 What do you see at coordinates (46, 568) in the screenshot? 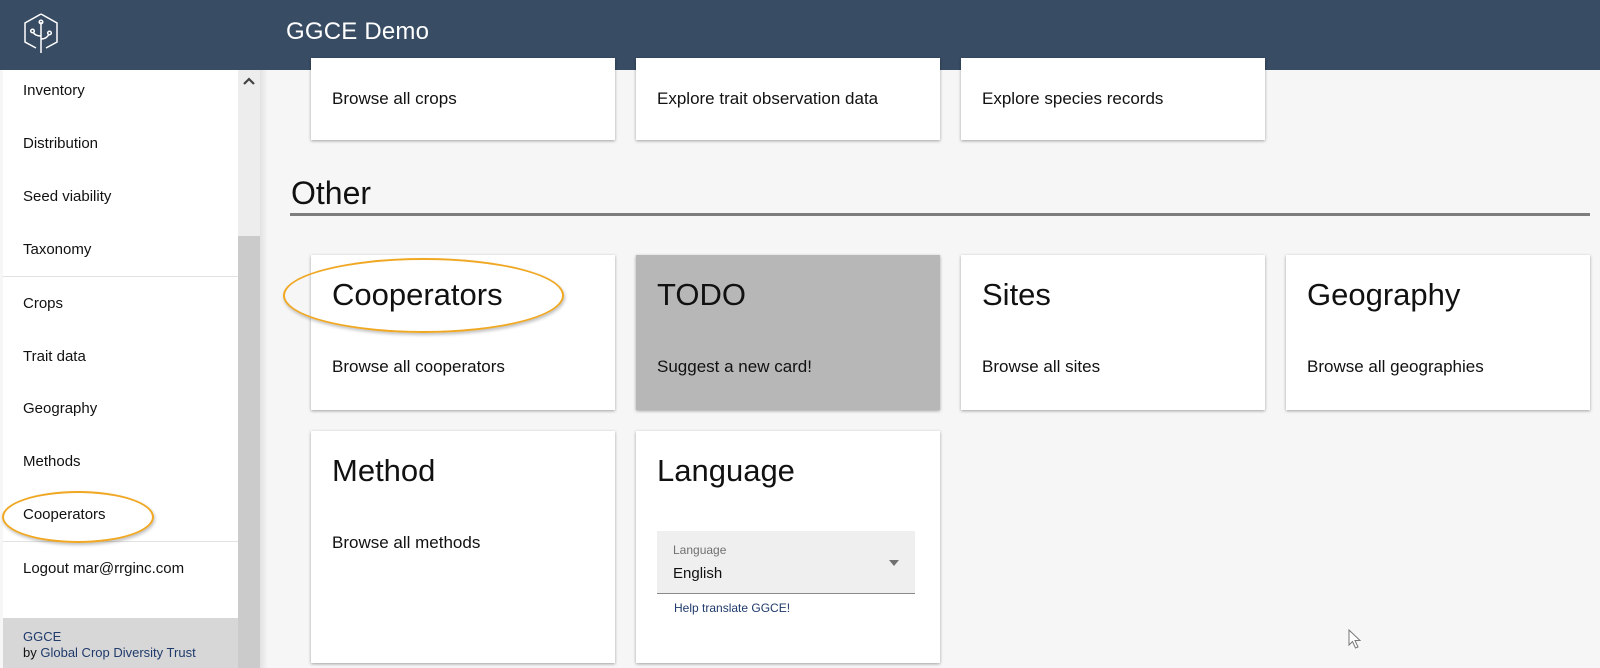
I see `logout-label: Logout` at bounding box center [46, 568].